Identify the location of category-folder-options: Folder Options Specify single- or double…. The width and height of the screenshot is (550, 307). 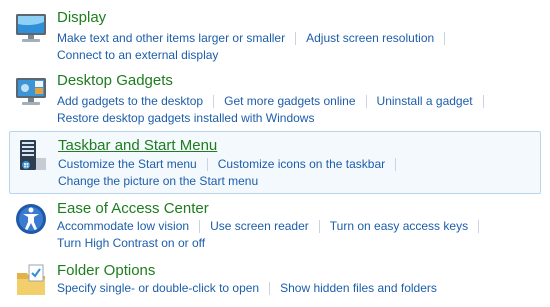
(275, 282).